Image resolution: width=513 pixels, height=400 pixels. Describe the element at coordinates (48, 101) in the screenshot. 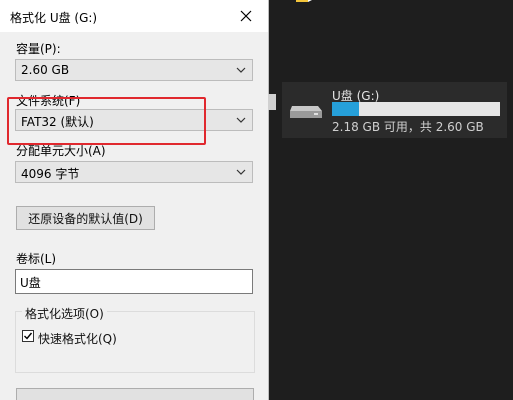

I see `filesystem-label: 文件系统(F)` at that location.